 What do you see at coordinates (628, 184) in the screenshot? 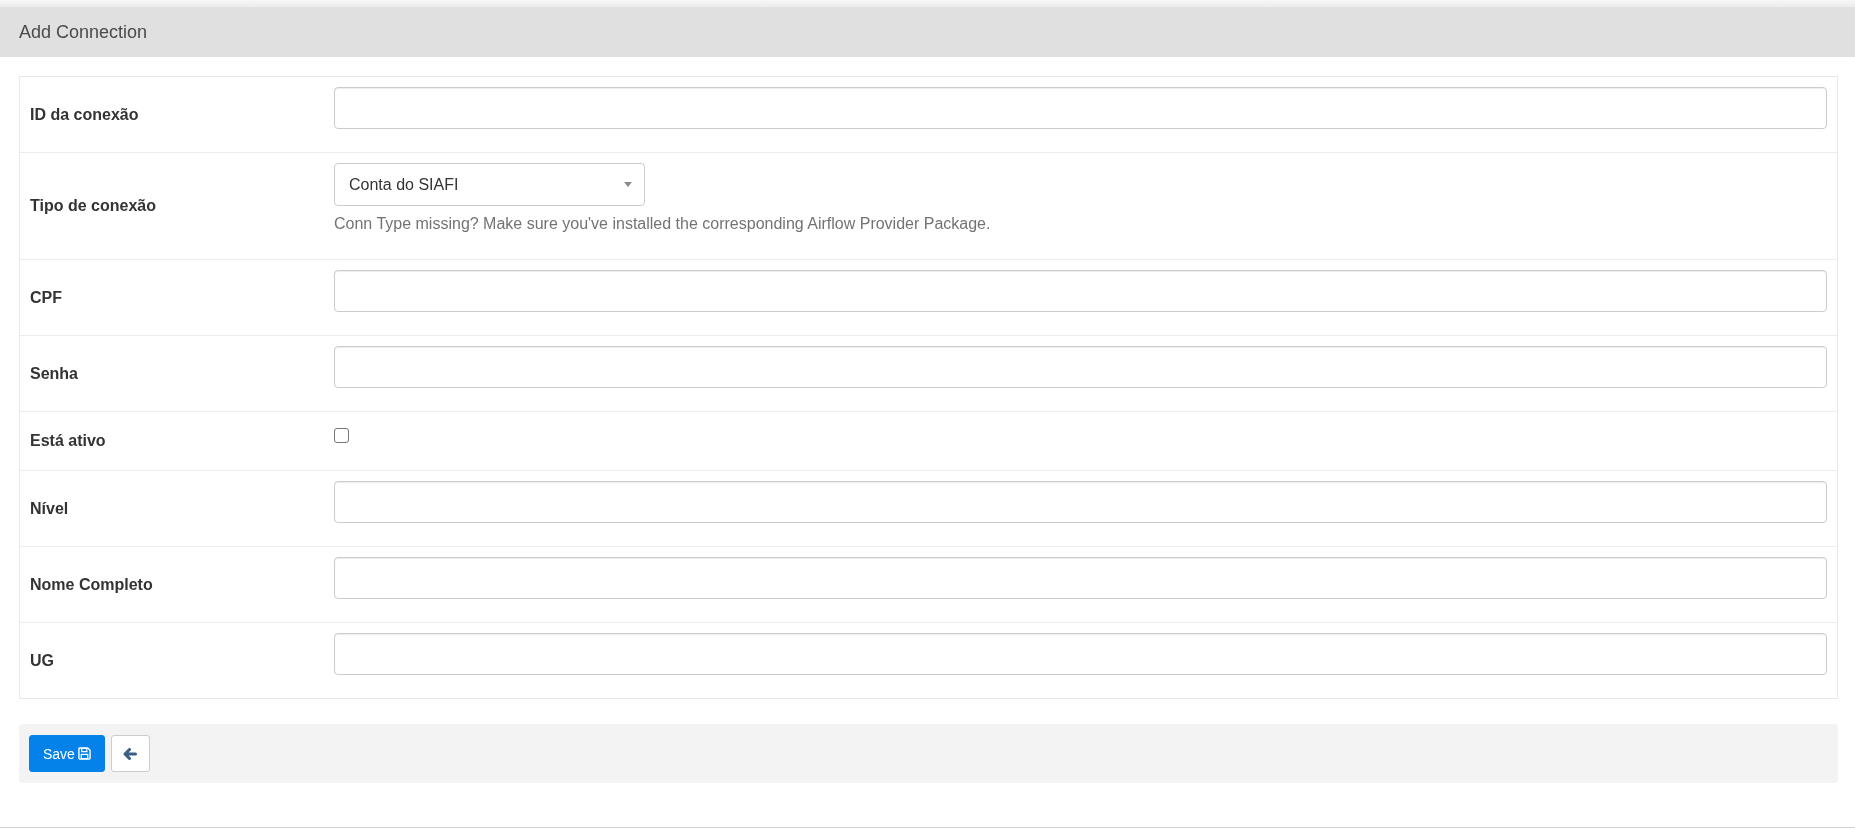
I see `caret-icon` at bounding box center [628, 184].